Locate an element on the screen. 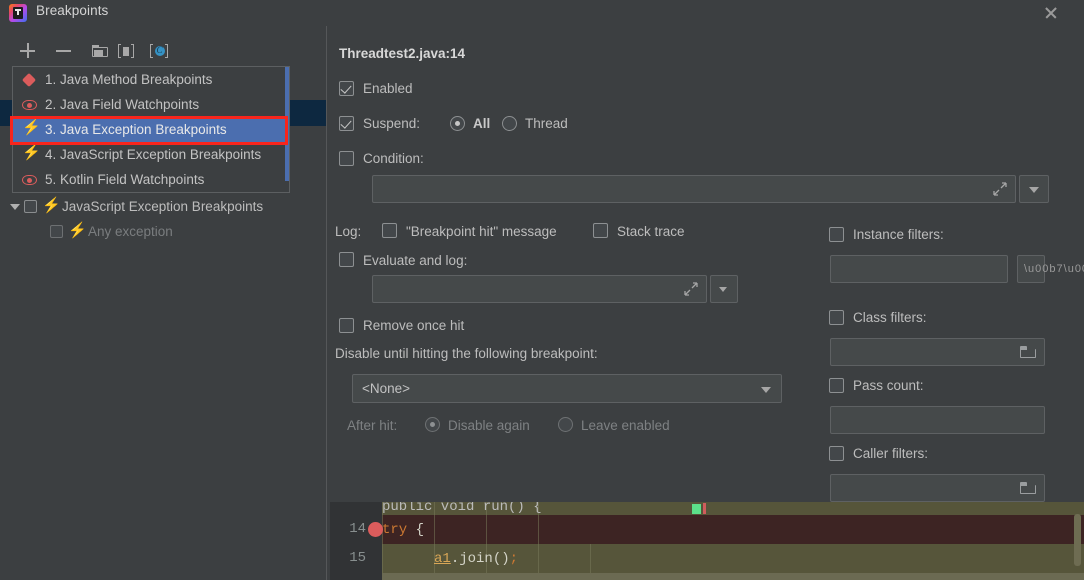 This screenshot has width=1084, height=580. group-by-folder-button is located at coordinates (101, 51).